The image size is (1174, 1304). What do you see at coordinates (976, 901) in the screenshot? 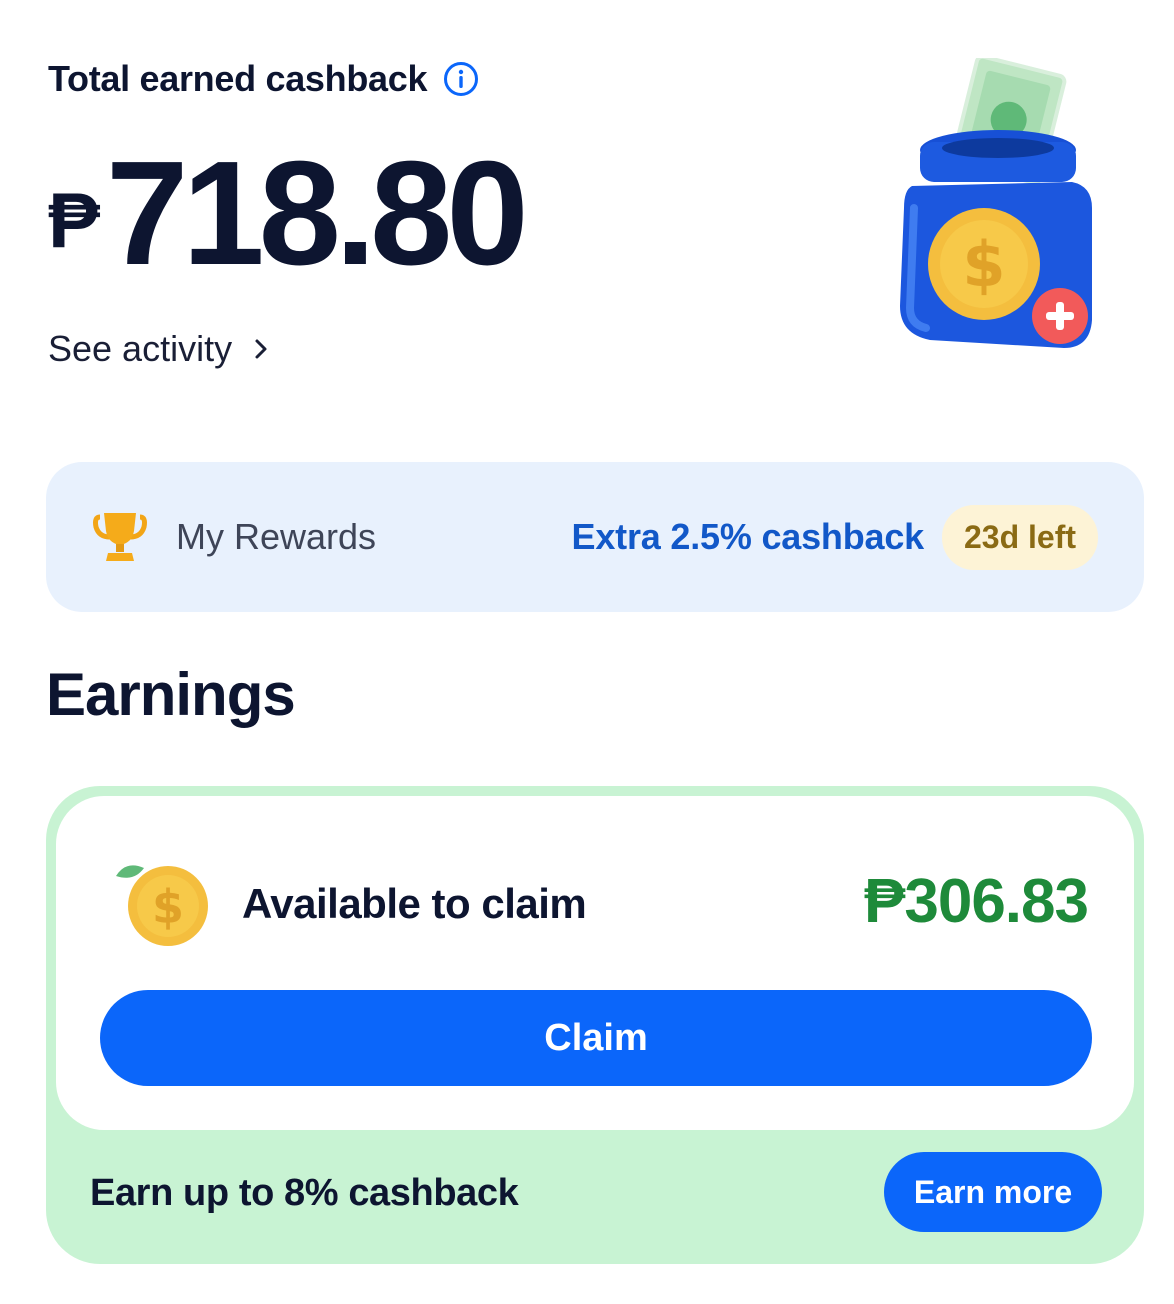
I see `available-amount: ₱306.83` at bounding box center [976, 901].